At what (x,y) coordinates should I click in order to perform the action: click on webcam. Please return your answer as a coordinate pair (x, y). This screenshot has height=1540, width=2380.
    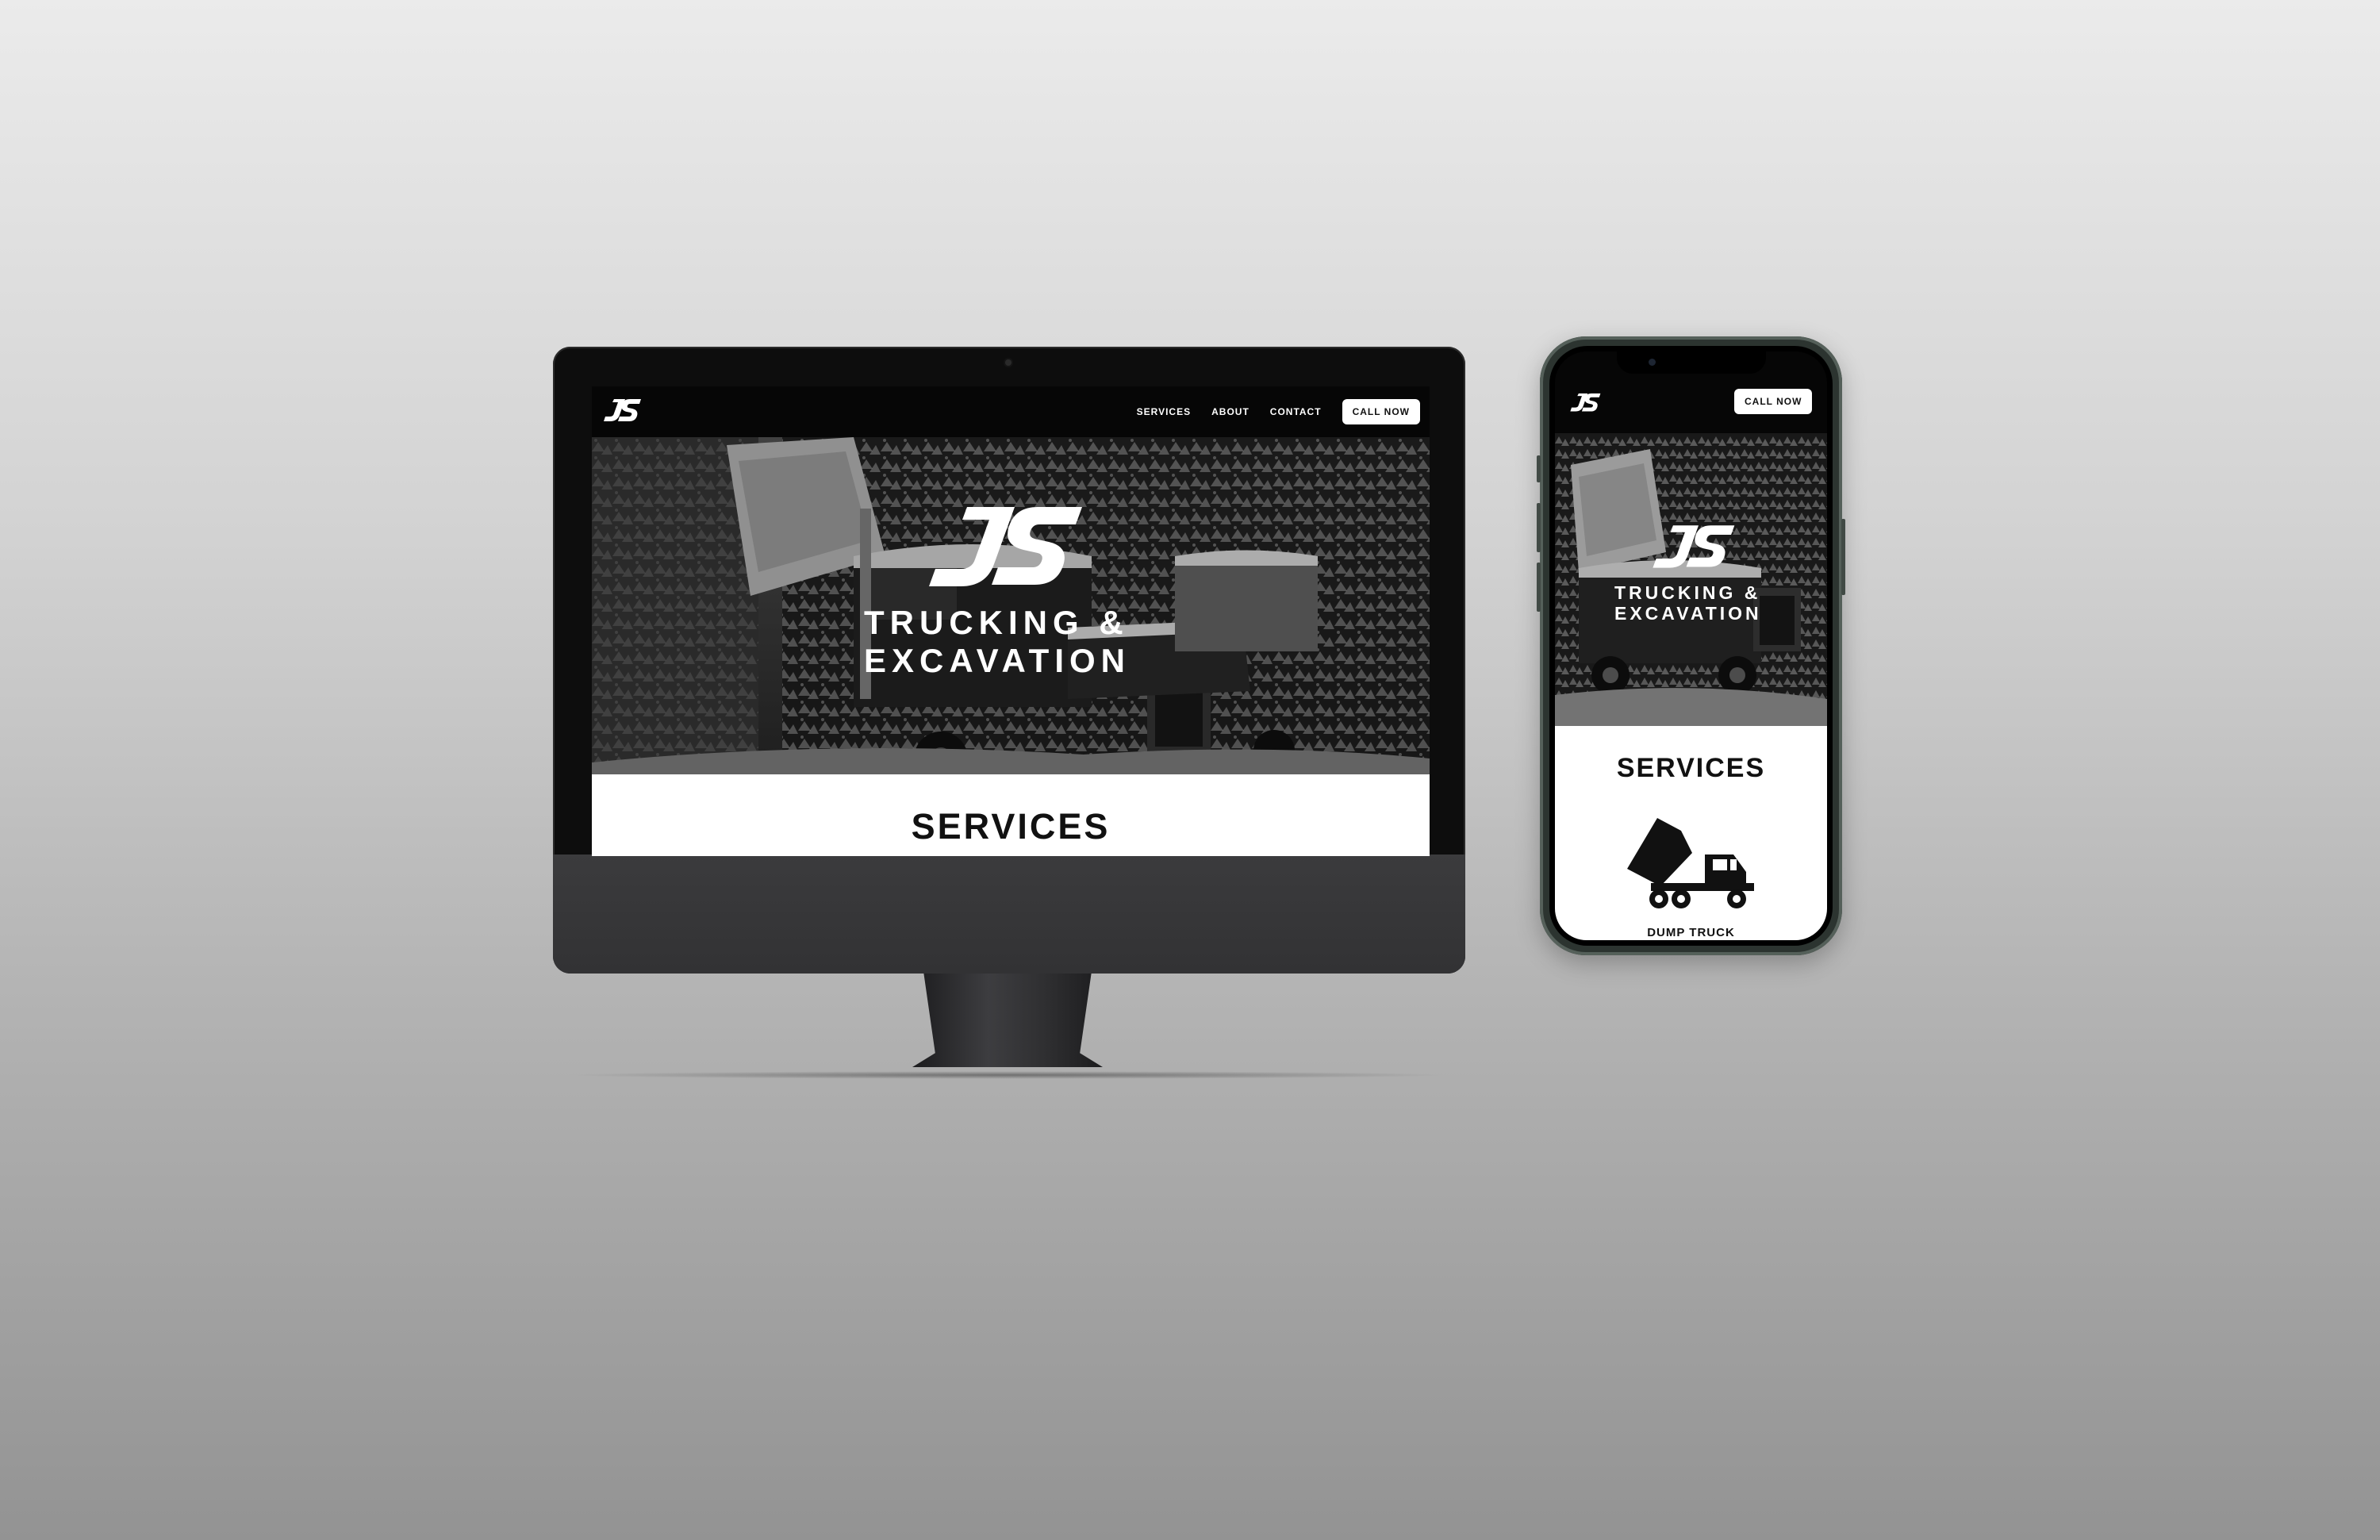
    Looking at the image, I should click on (1008, 362).